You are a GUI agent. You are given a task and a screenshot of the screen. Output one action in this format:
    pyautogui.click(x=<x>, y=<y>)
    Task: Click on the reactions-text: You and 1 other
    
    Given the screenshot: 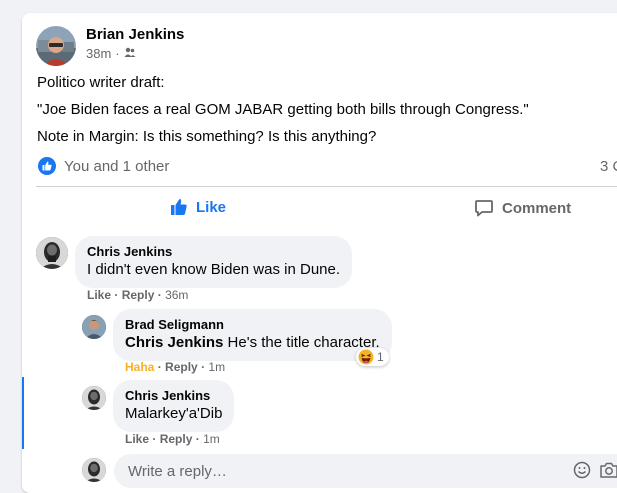 What is the action you would take?
    pyautogui.click(x=116, y=166)
    